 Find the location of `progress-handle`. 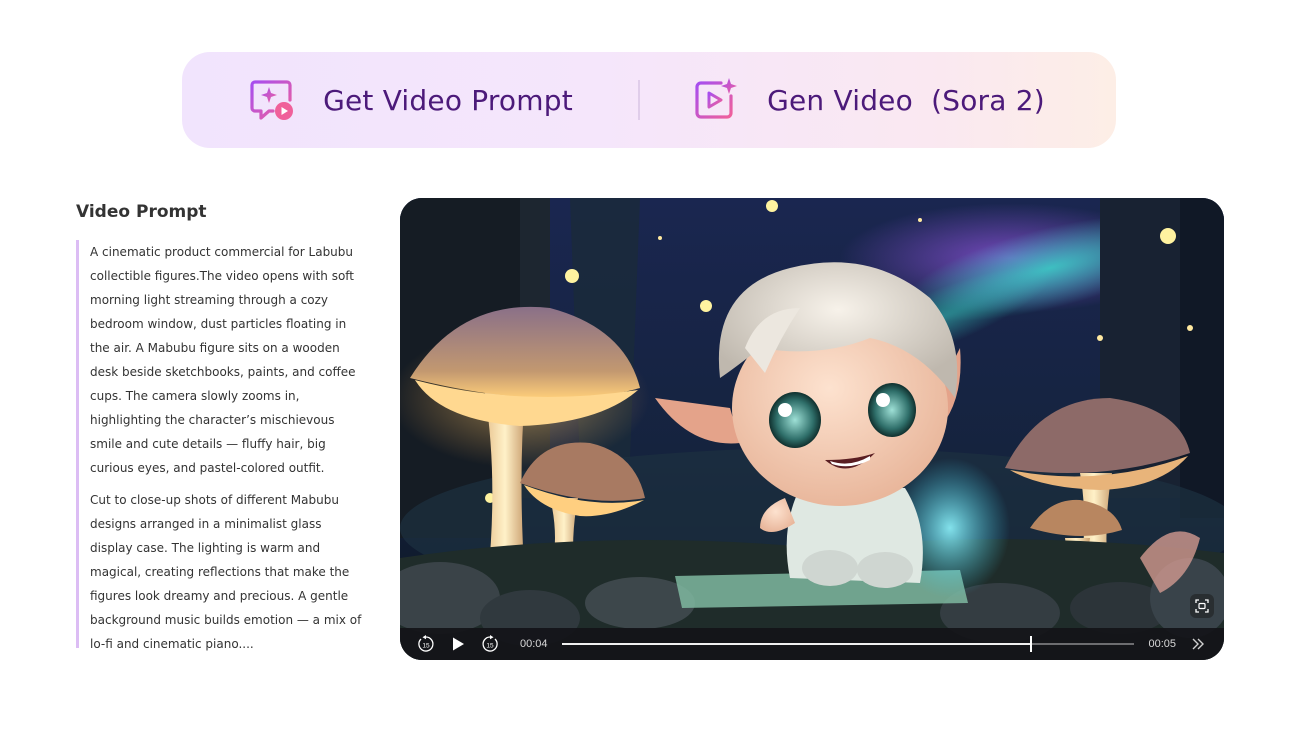

progress-handle is located at coordinates (1031, 644).